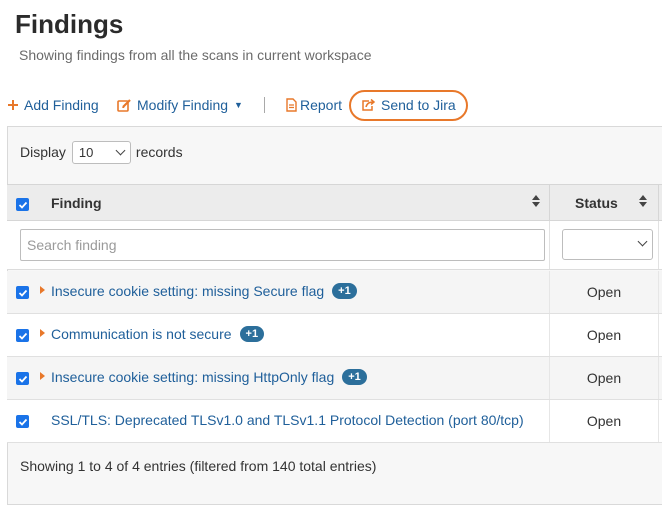 Image resolution: width=662 pixels, height=507 pixels. What do you see at coordinates (76, 203) in the screenshot?
I see `column-header-finding: Finding` at bounding box center [76, 203].